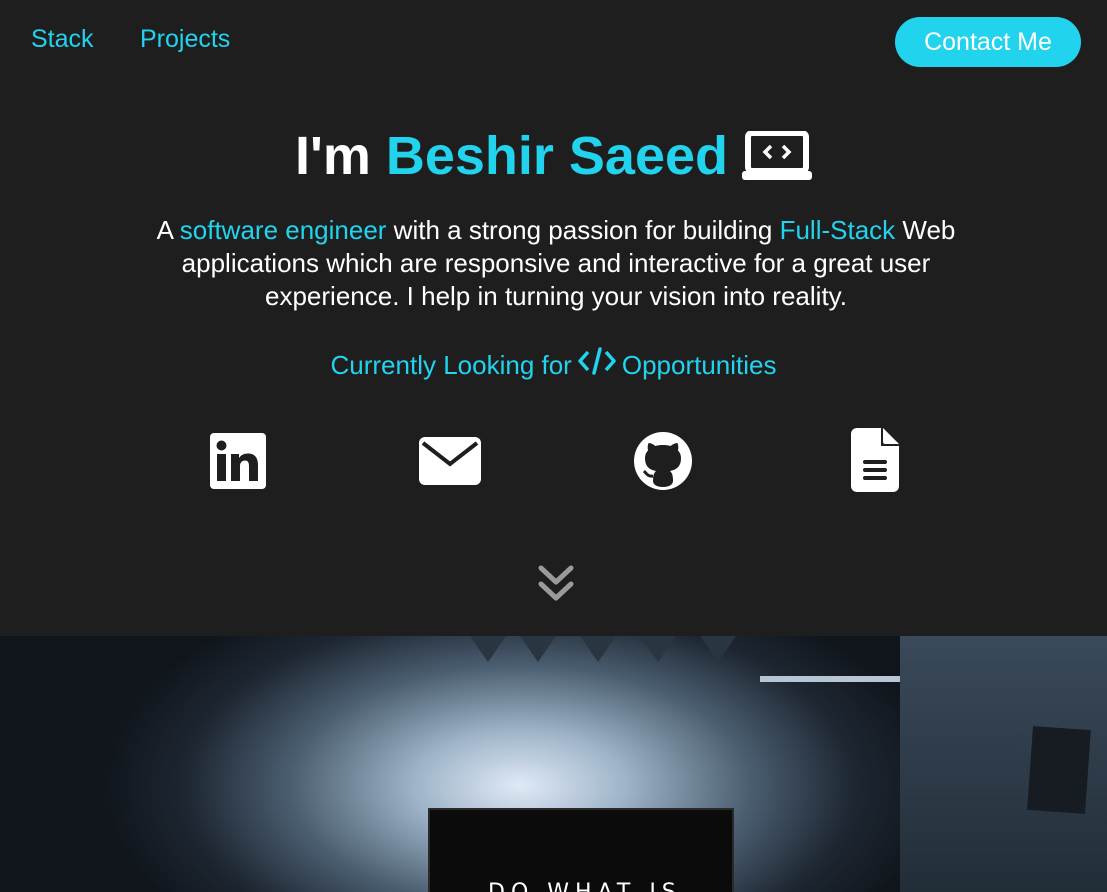  I want to click on title-prefix: I'm, so click(340, 156).